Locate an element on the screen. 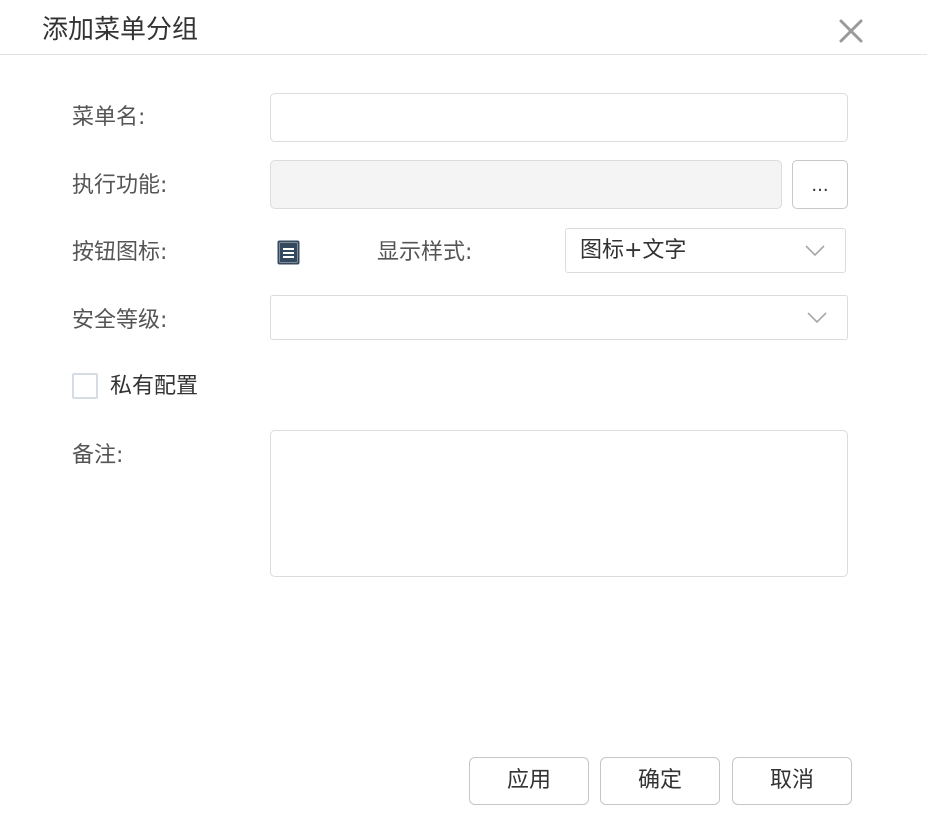 The height and width of the screenshot is (831, 927). apply-button: 应用 is located at coordinates (529, 781).